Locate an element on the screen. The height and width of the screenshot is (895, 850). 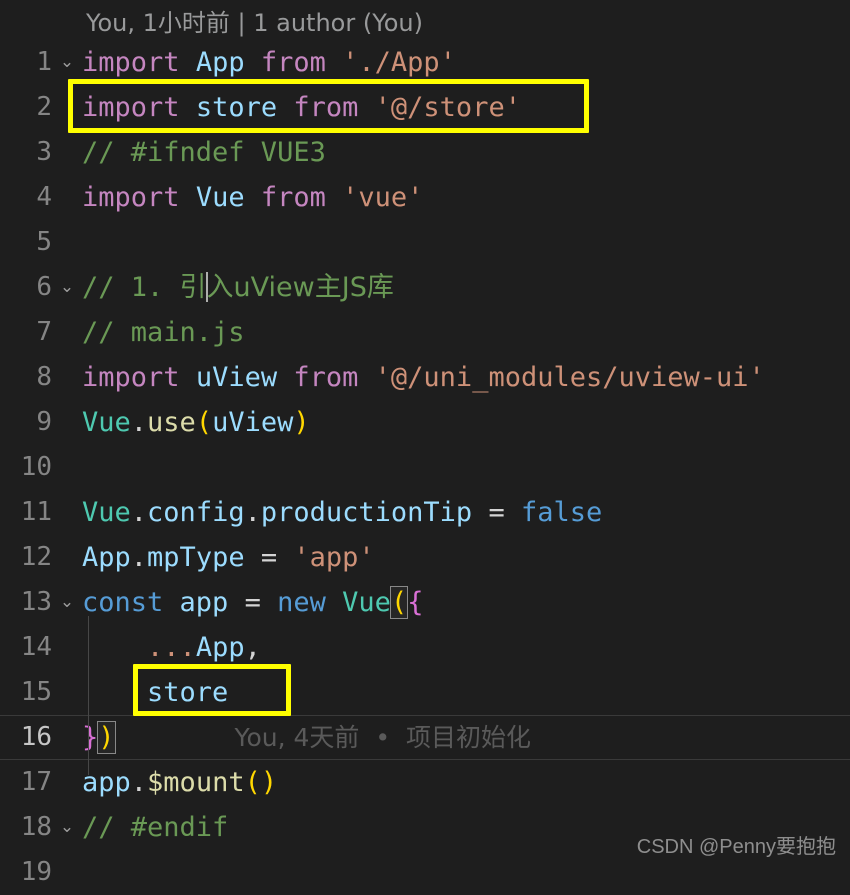
bracket-match-close: ) is located at coordinates (106, 737).